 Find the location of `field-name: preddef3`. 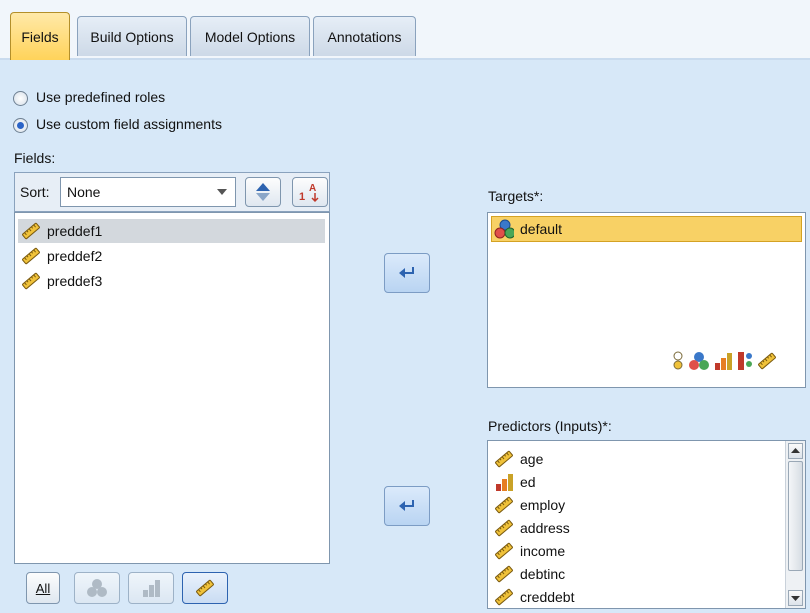

field-name: preddef3 is located at coordinates (75, 281).